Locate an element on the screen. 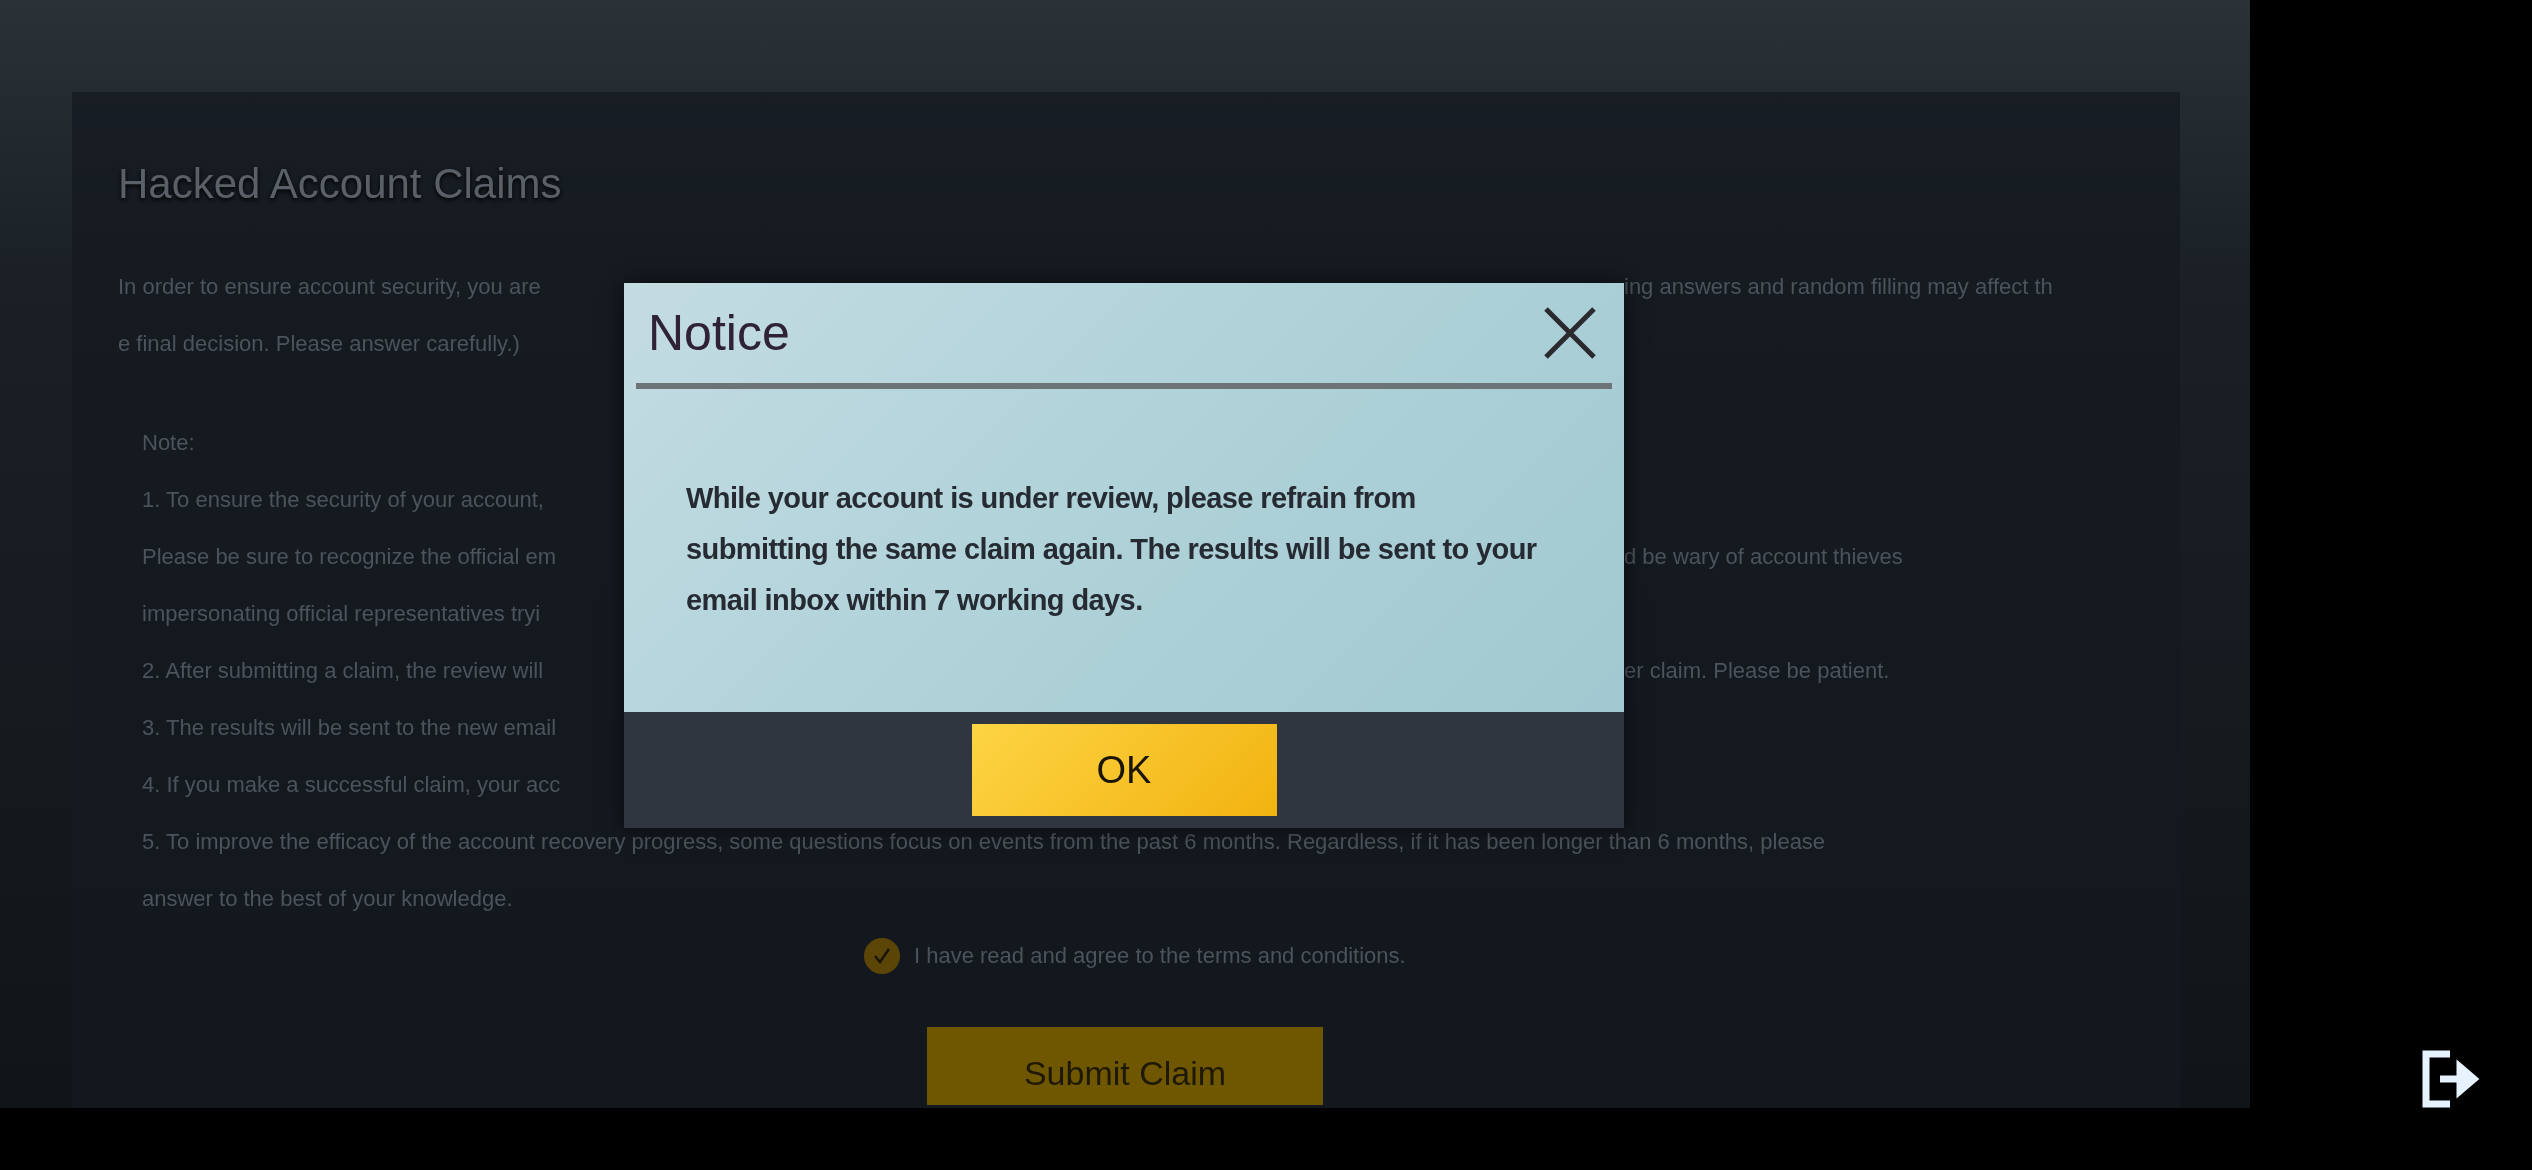 The height and width of the screenshot is (1170, 2532). paragraph-text: 5. To improve the efficacy of the account recovery progress, some questions focus on events from the past 6 months. Regardless, if it has been longer than 6 months, please is located at coordinates (984, 841).